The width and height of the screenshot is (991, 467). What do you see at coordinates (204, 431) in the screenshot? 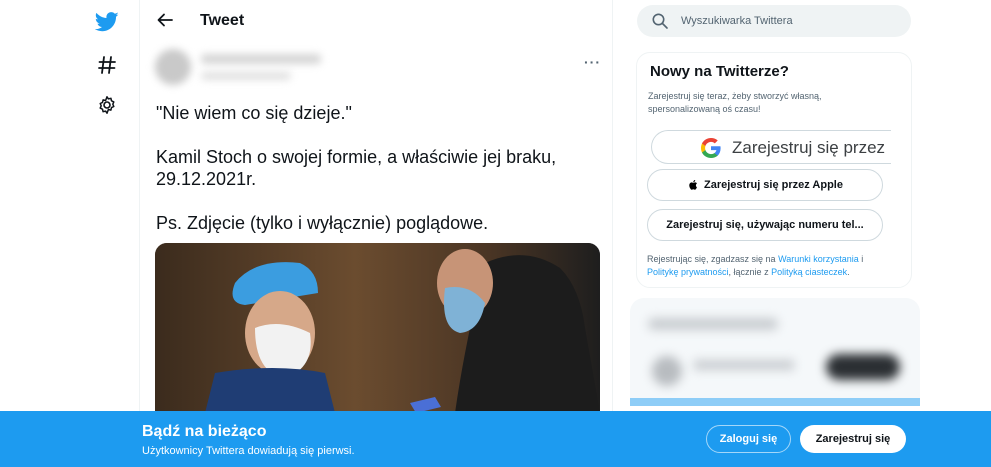
I see `banner-heading: Bądź na bieżąco` at bounding box center [204, 431].